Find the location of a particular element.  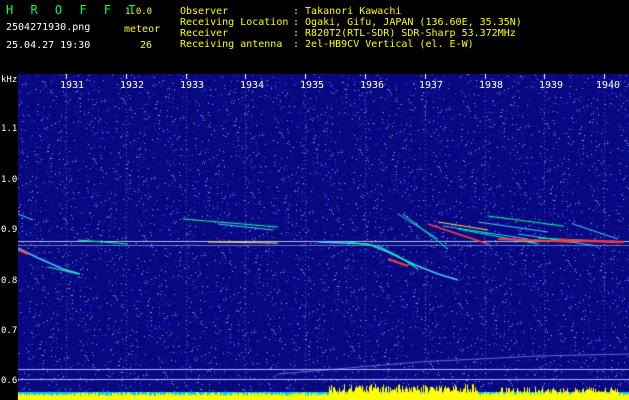

app-version: 1.0.0 is located at coordinates (139, 12).